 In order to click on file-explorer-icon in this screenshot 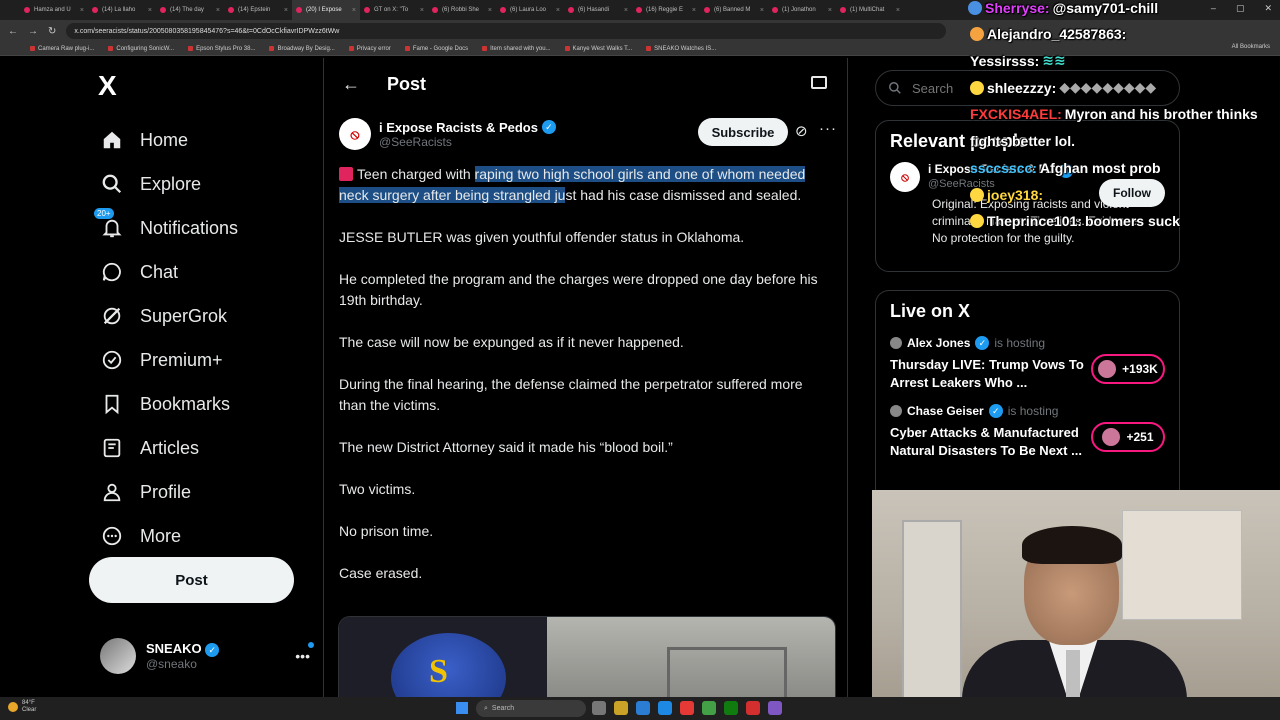, I will do `click(621, 708)`.